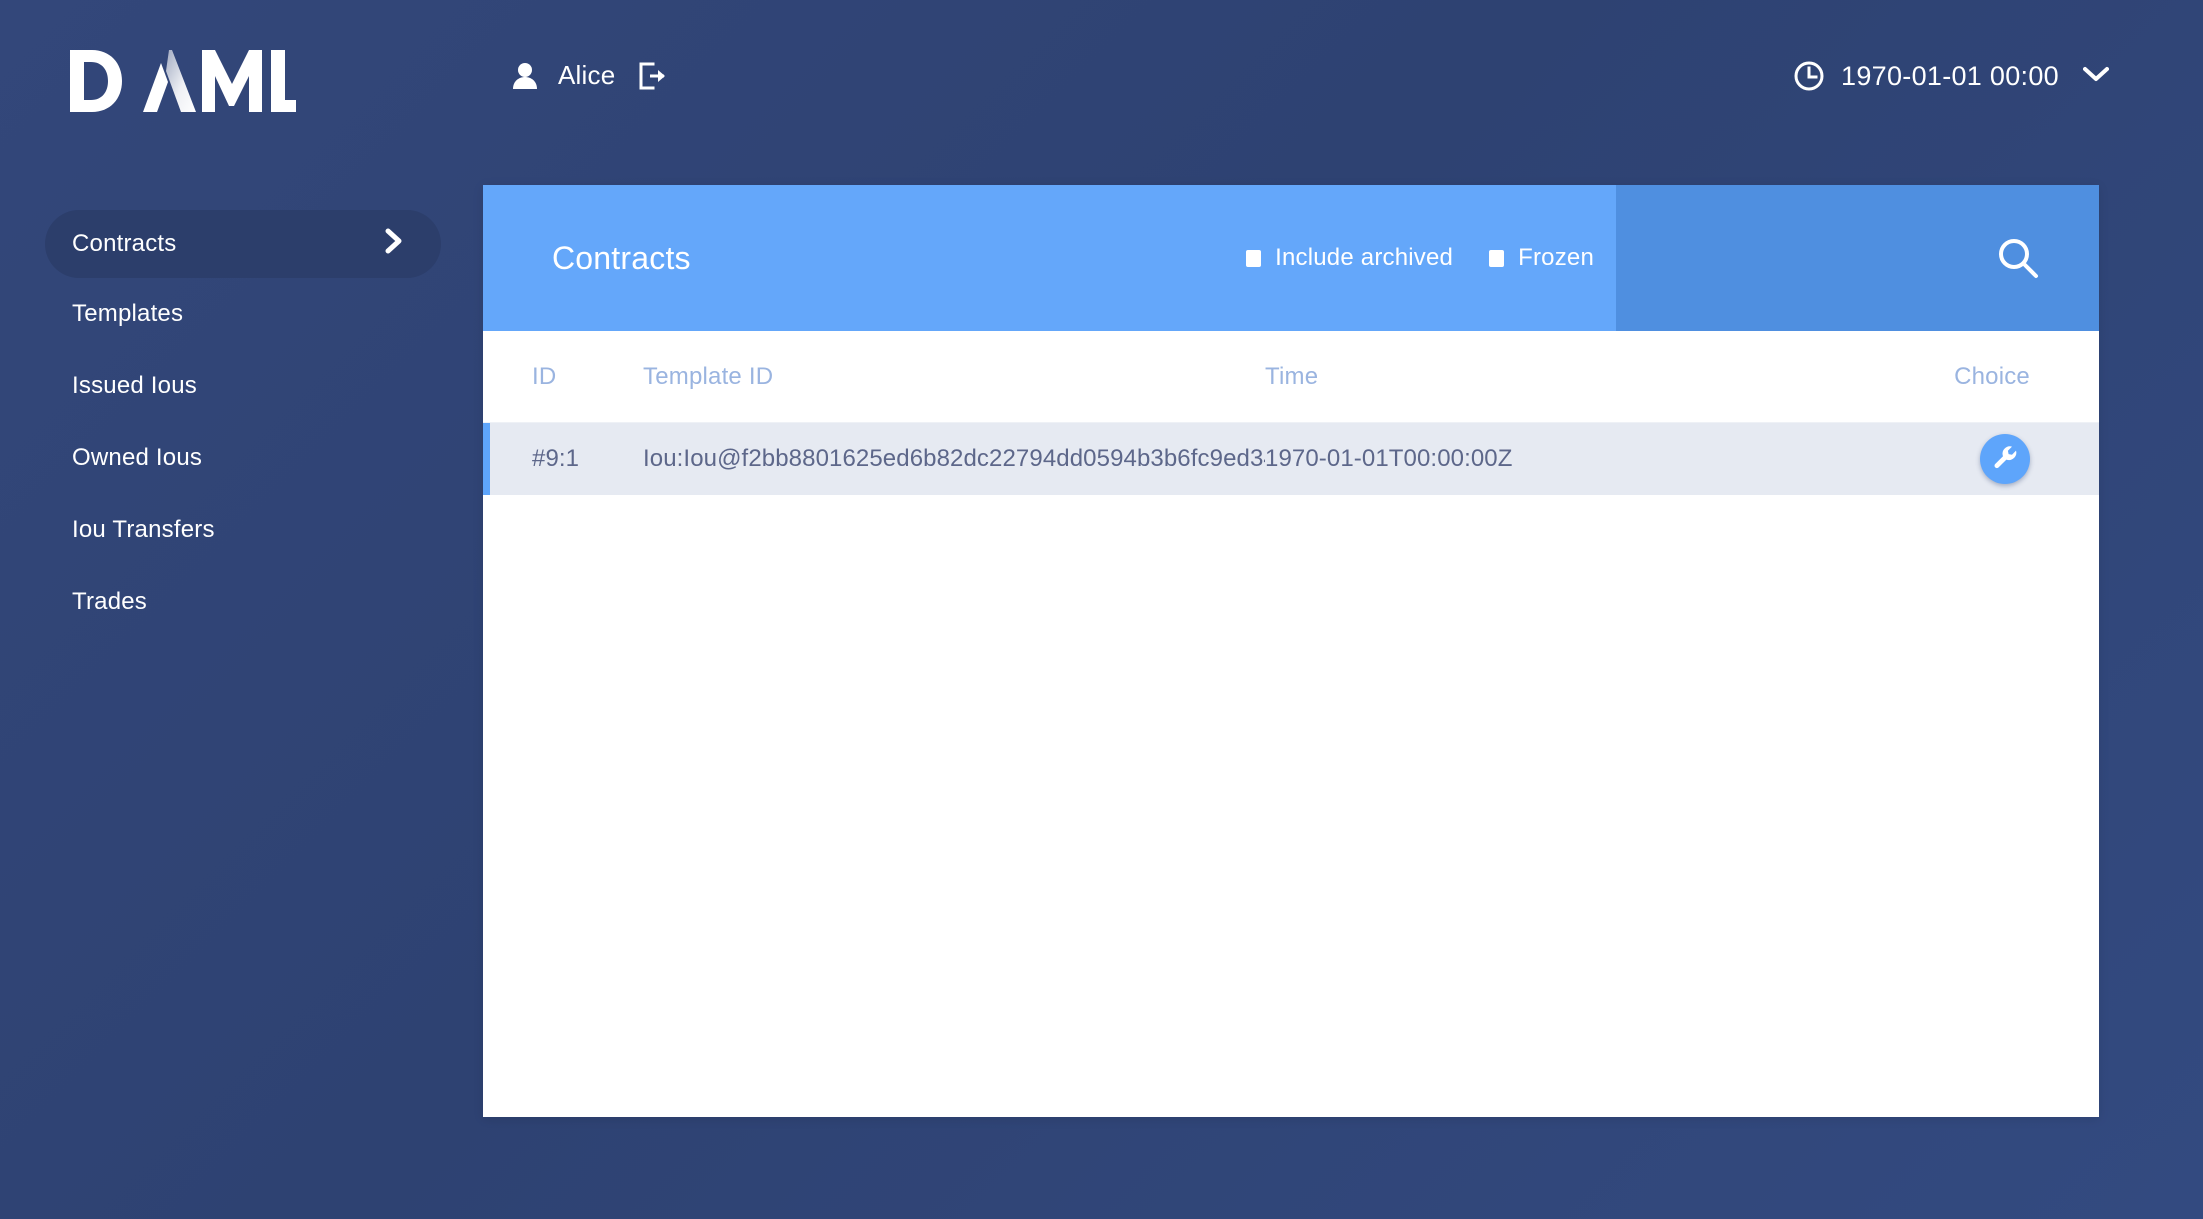  I want to click on daml-logo, so click(182, 81).